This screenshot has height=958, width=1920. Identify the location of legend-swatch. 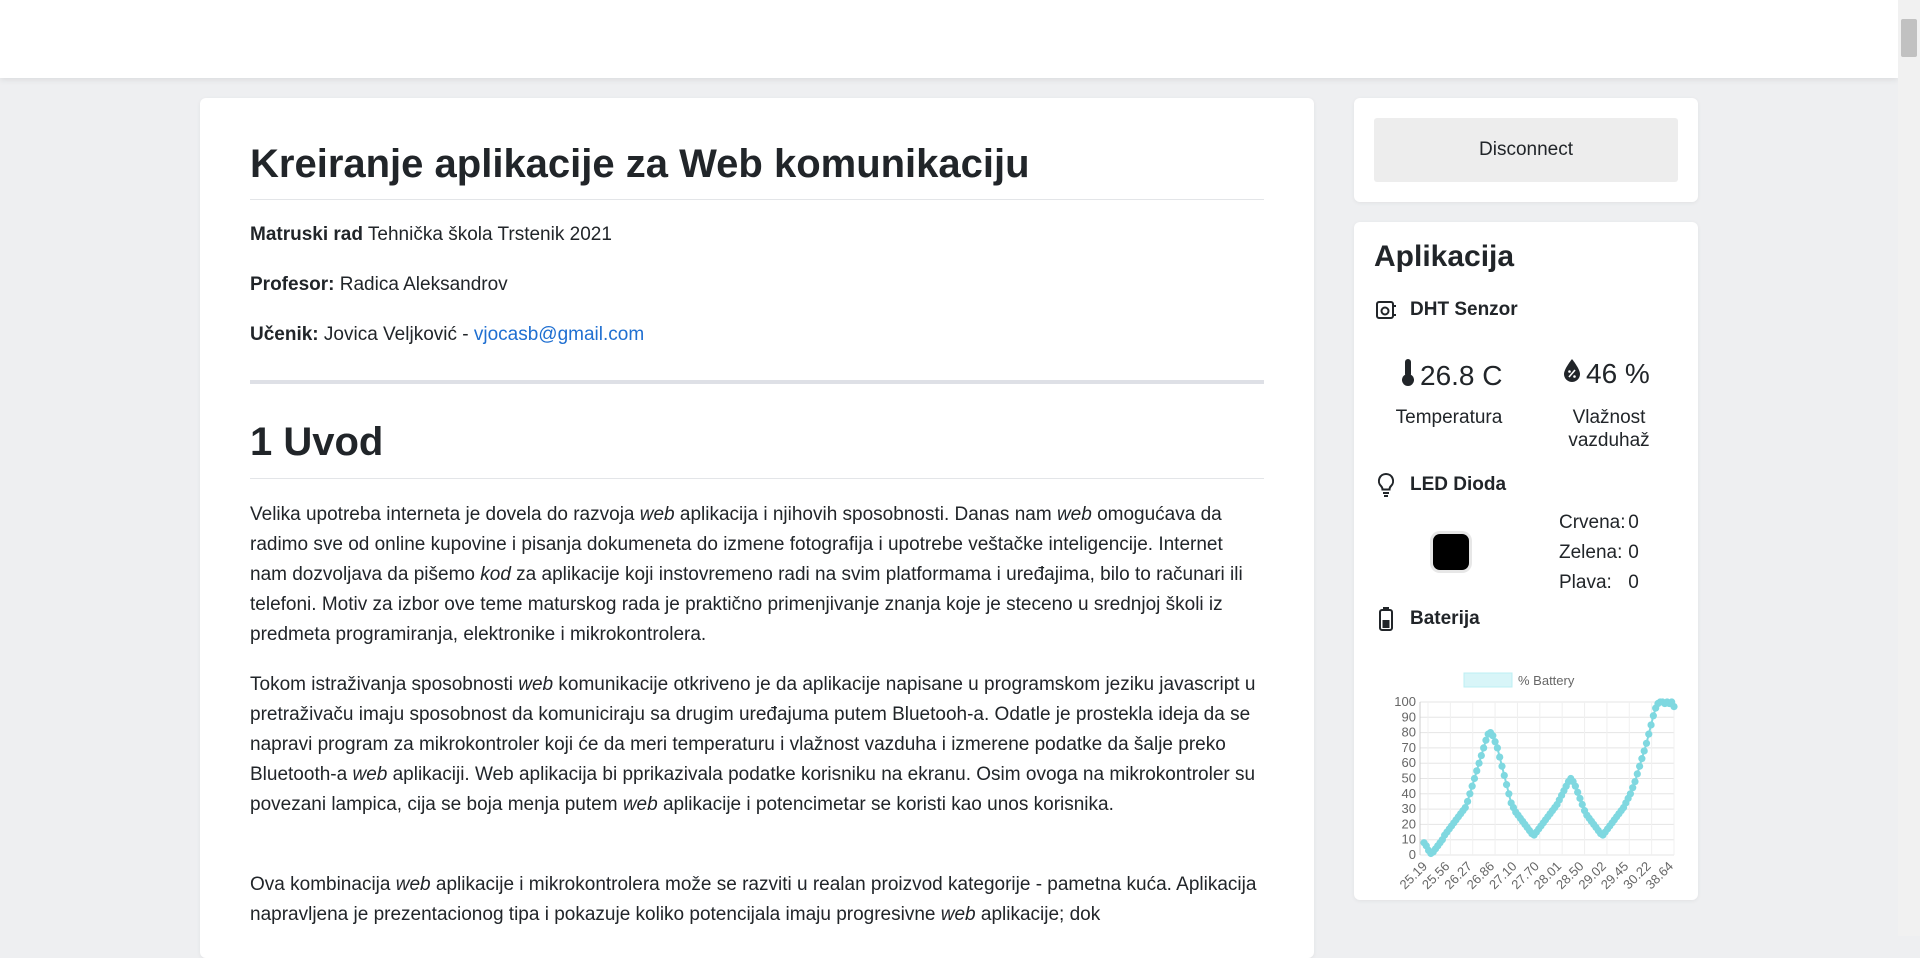
(1488, 680).